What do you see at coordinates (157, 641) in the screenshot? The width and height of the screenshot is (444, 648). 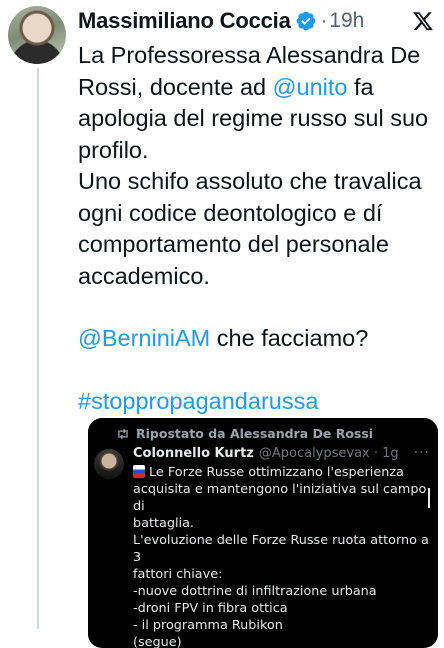 I see `inner-line: (segue)` at bounding box center [157, 641].